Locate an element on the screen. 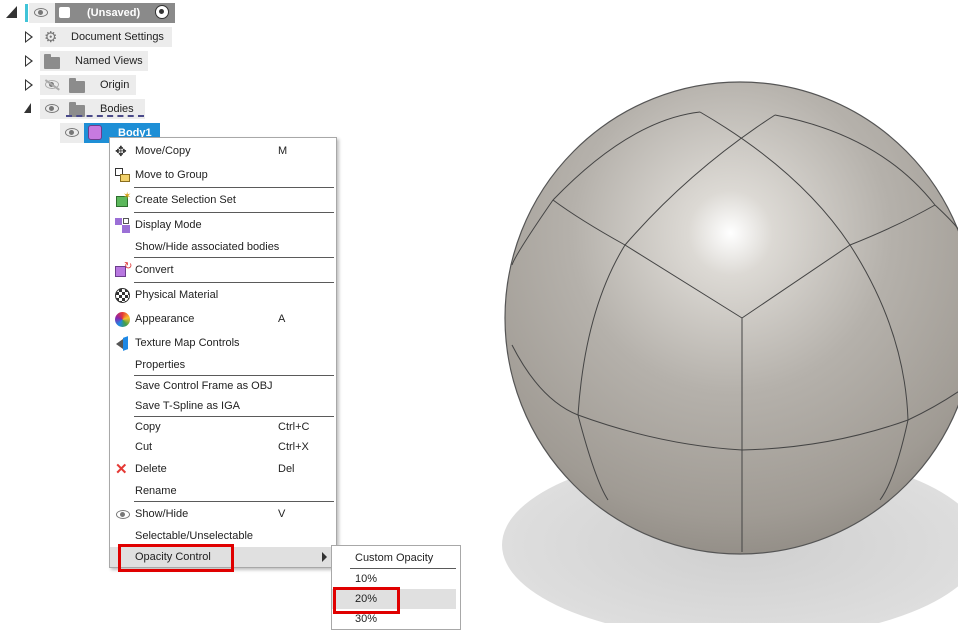 The image size is (958, 630). texture-map-icon is located at coordinates (122, 343).